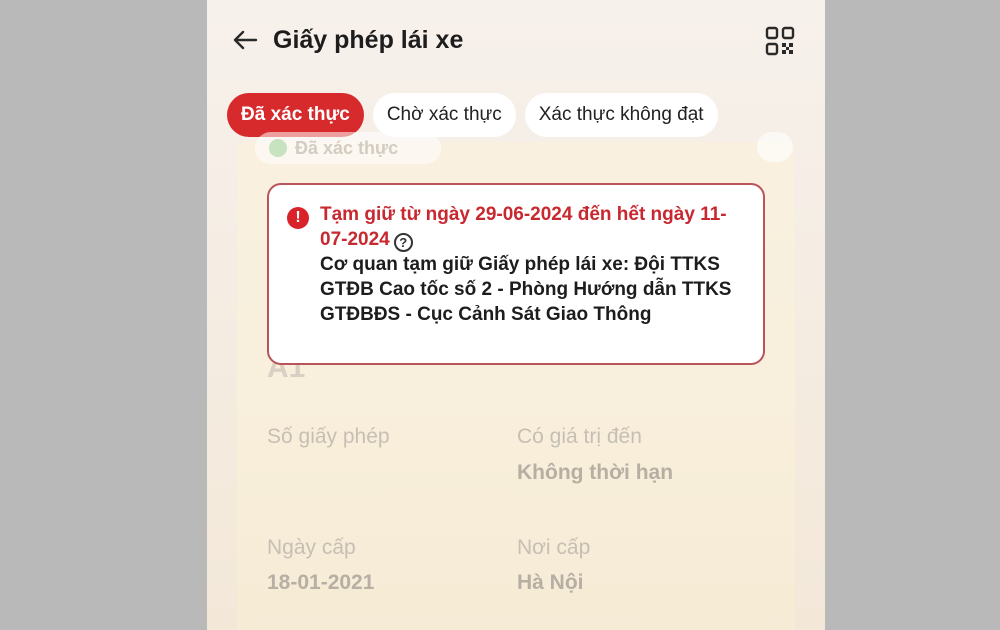 This screenshot has width=1000, height=630. What do you see at coordinates (278, 148) in the screenshot?
I see `check-circle-icon` at bounding box center [278, 148].